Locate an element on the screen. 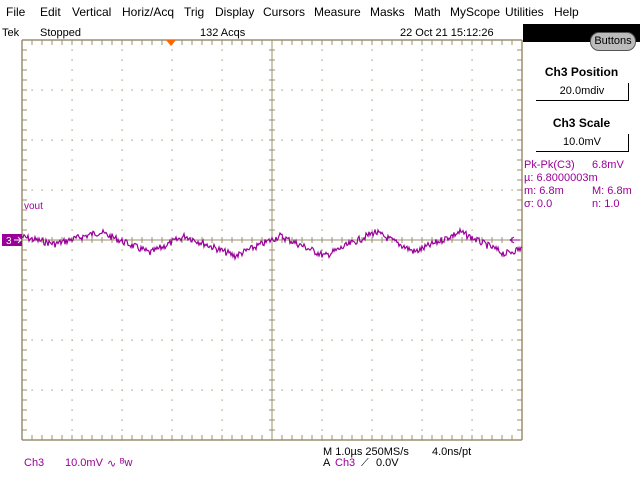  channel-label: Ch3 is located at coordinates (34, 463).